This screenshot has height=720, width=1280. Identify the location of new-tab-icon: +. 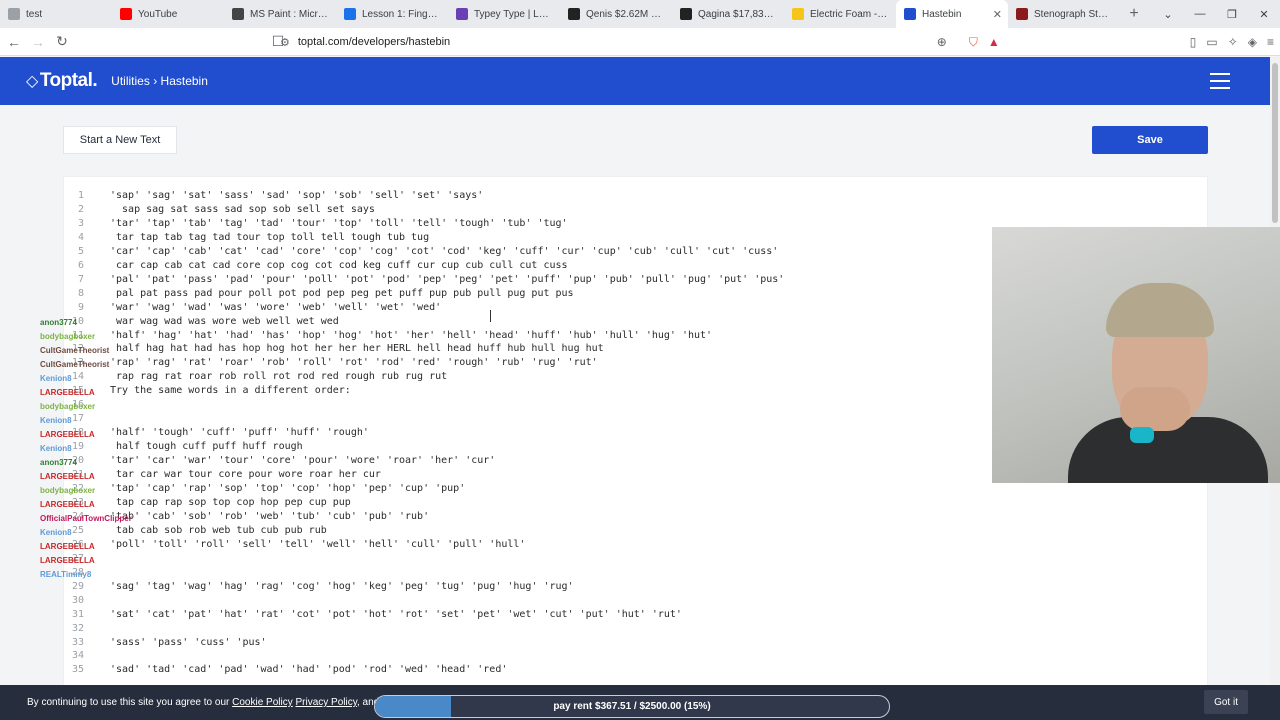
(1134, 14).